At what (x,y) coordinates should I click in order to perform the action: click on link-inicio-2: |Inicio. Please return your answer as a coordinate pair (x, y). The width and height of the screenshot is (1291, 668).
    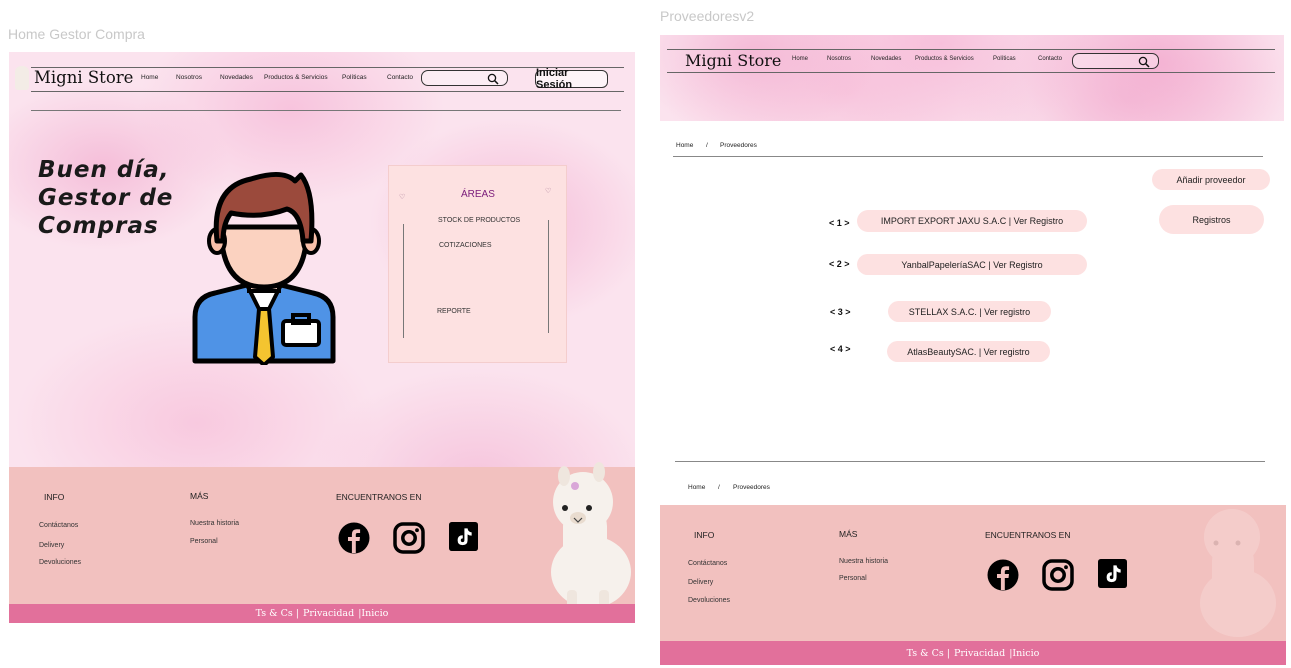
    Looking at the image, I should click on (1024, 653).